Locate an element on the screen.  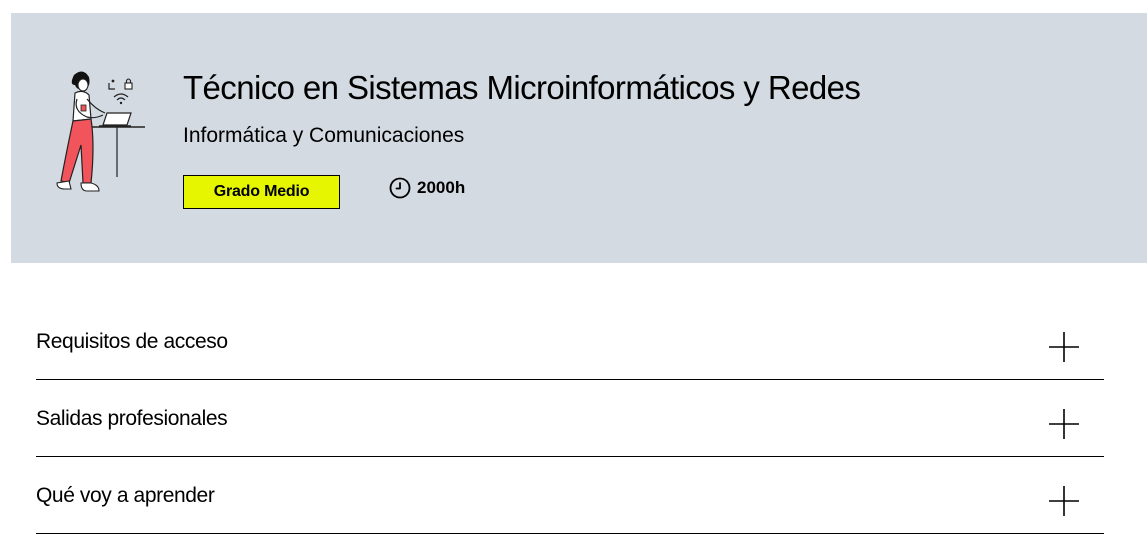
level-badge: Grado Medio is located at coordinates (261, 192).